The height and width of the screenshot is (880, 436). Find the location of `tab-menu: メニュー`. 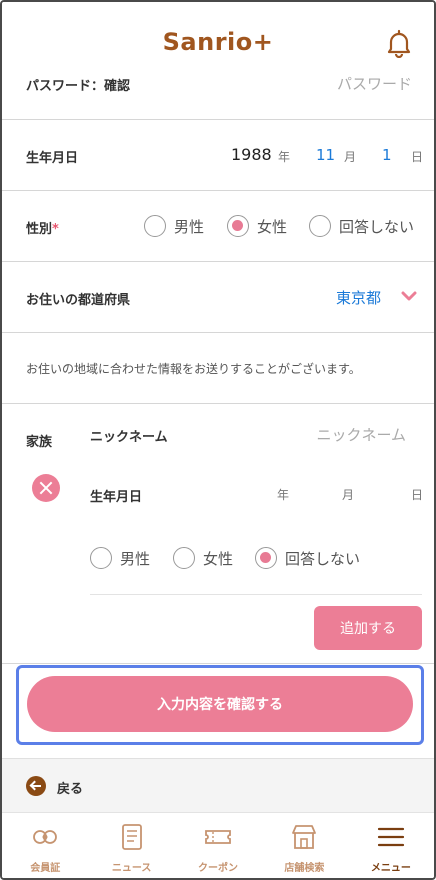

tab-menu: メニュー is located at coordinates (391, 845).